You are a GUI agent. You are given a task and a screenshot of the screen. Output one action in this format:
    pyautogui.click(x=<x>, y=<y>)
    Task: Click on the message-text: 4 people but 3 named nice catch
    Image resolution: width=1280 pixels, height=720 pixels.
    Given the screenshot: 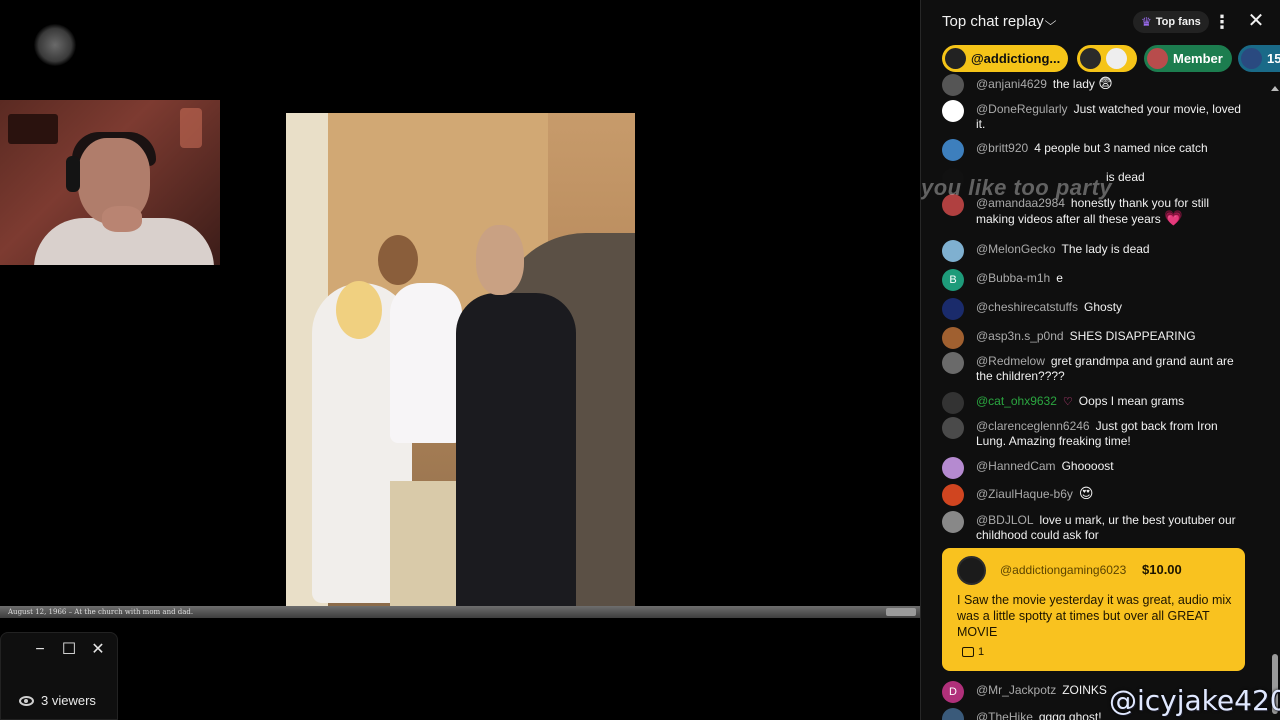 What is the action you would take?
    pyautogui.click(x=1121, y=148)
    